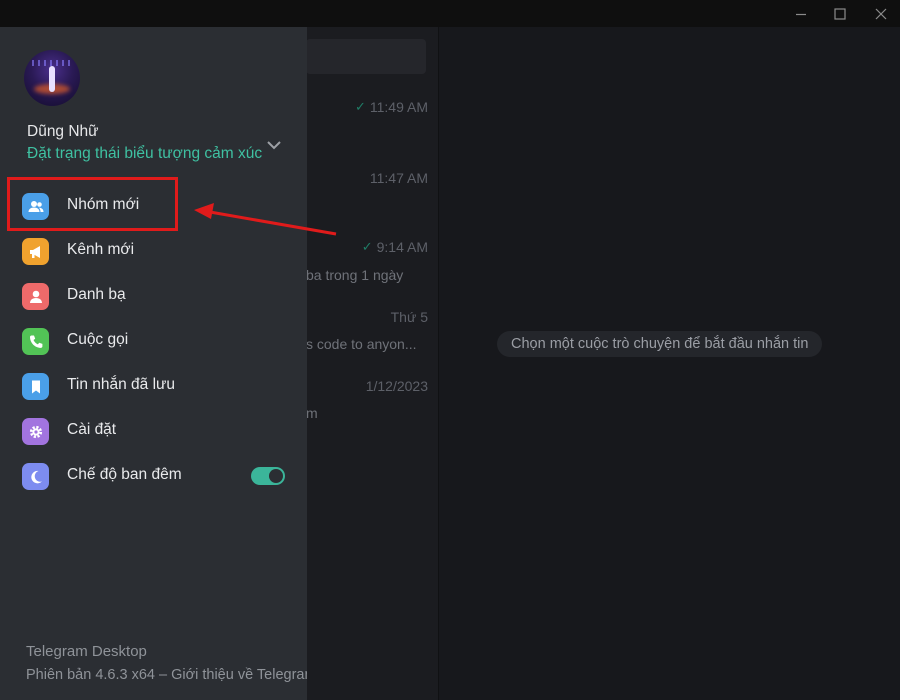 Image resolution: width=900 pixels, height=700 pixels. What do you see at coordinates (450, 13) in the screenshot?
I see `window-titlebar` at bounding box center [450, 13].